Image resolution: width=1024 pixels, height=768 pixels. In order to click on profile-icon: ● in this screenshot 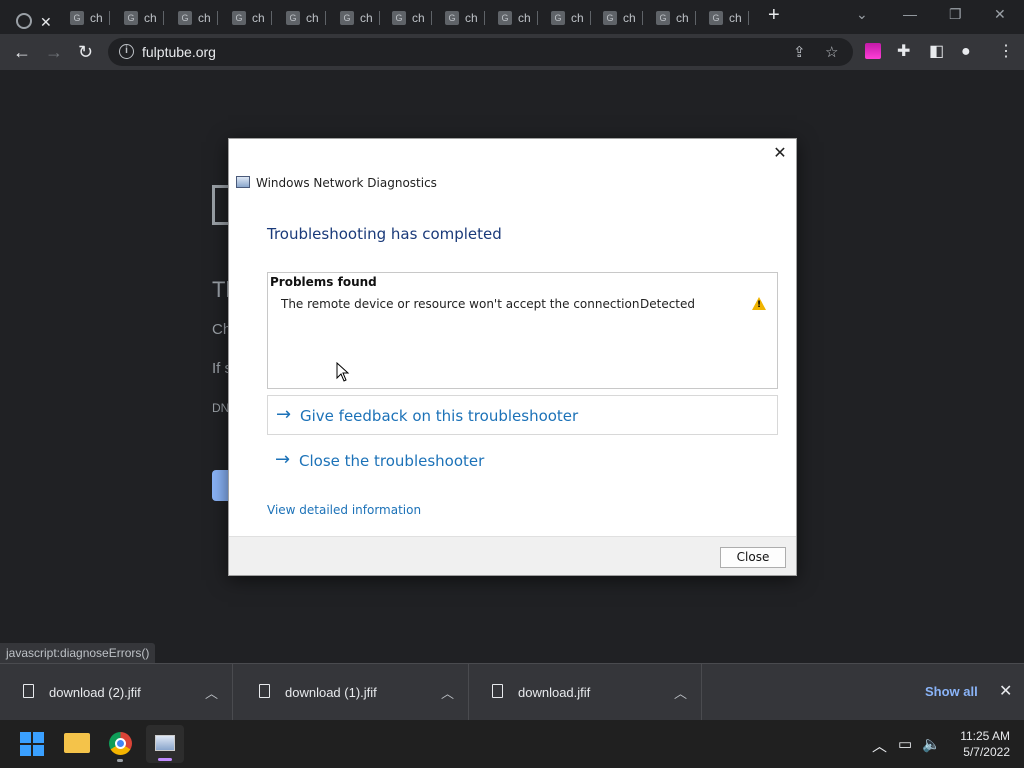, I will do `click(966, 52)`.